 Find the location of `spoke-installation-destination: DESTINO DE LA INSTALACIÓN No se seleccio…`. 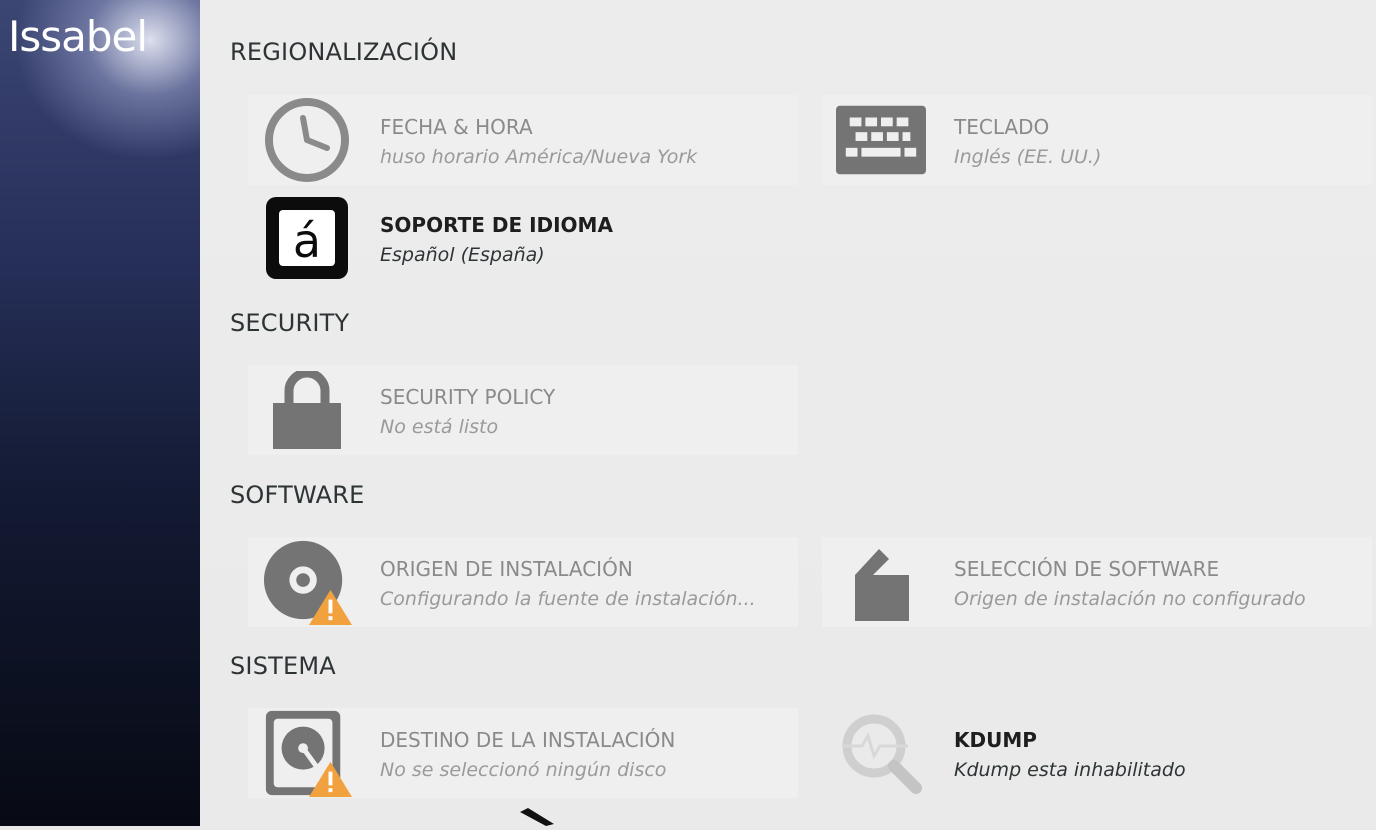

spoke-installation-destination: DESTINO DE LA INSTALACIÓN No se seleccio… is located at coordinates (523, 753).